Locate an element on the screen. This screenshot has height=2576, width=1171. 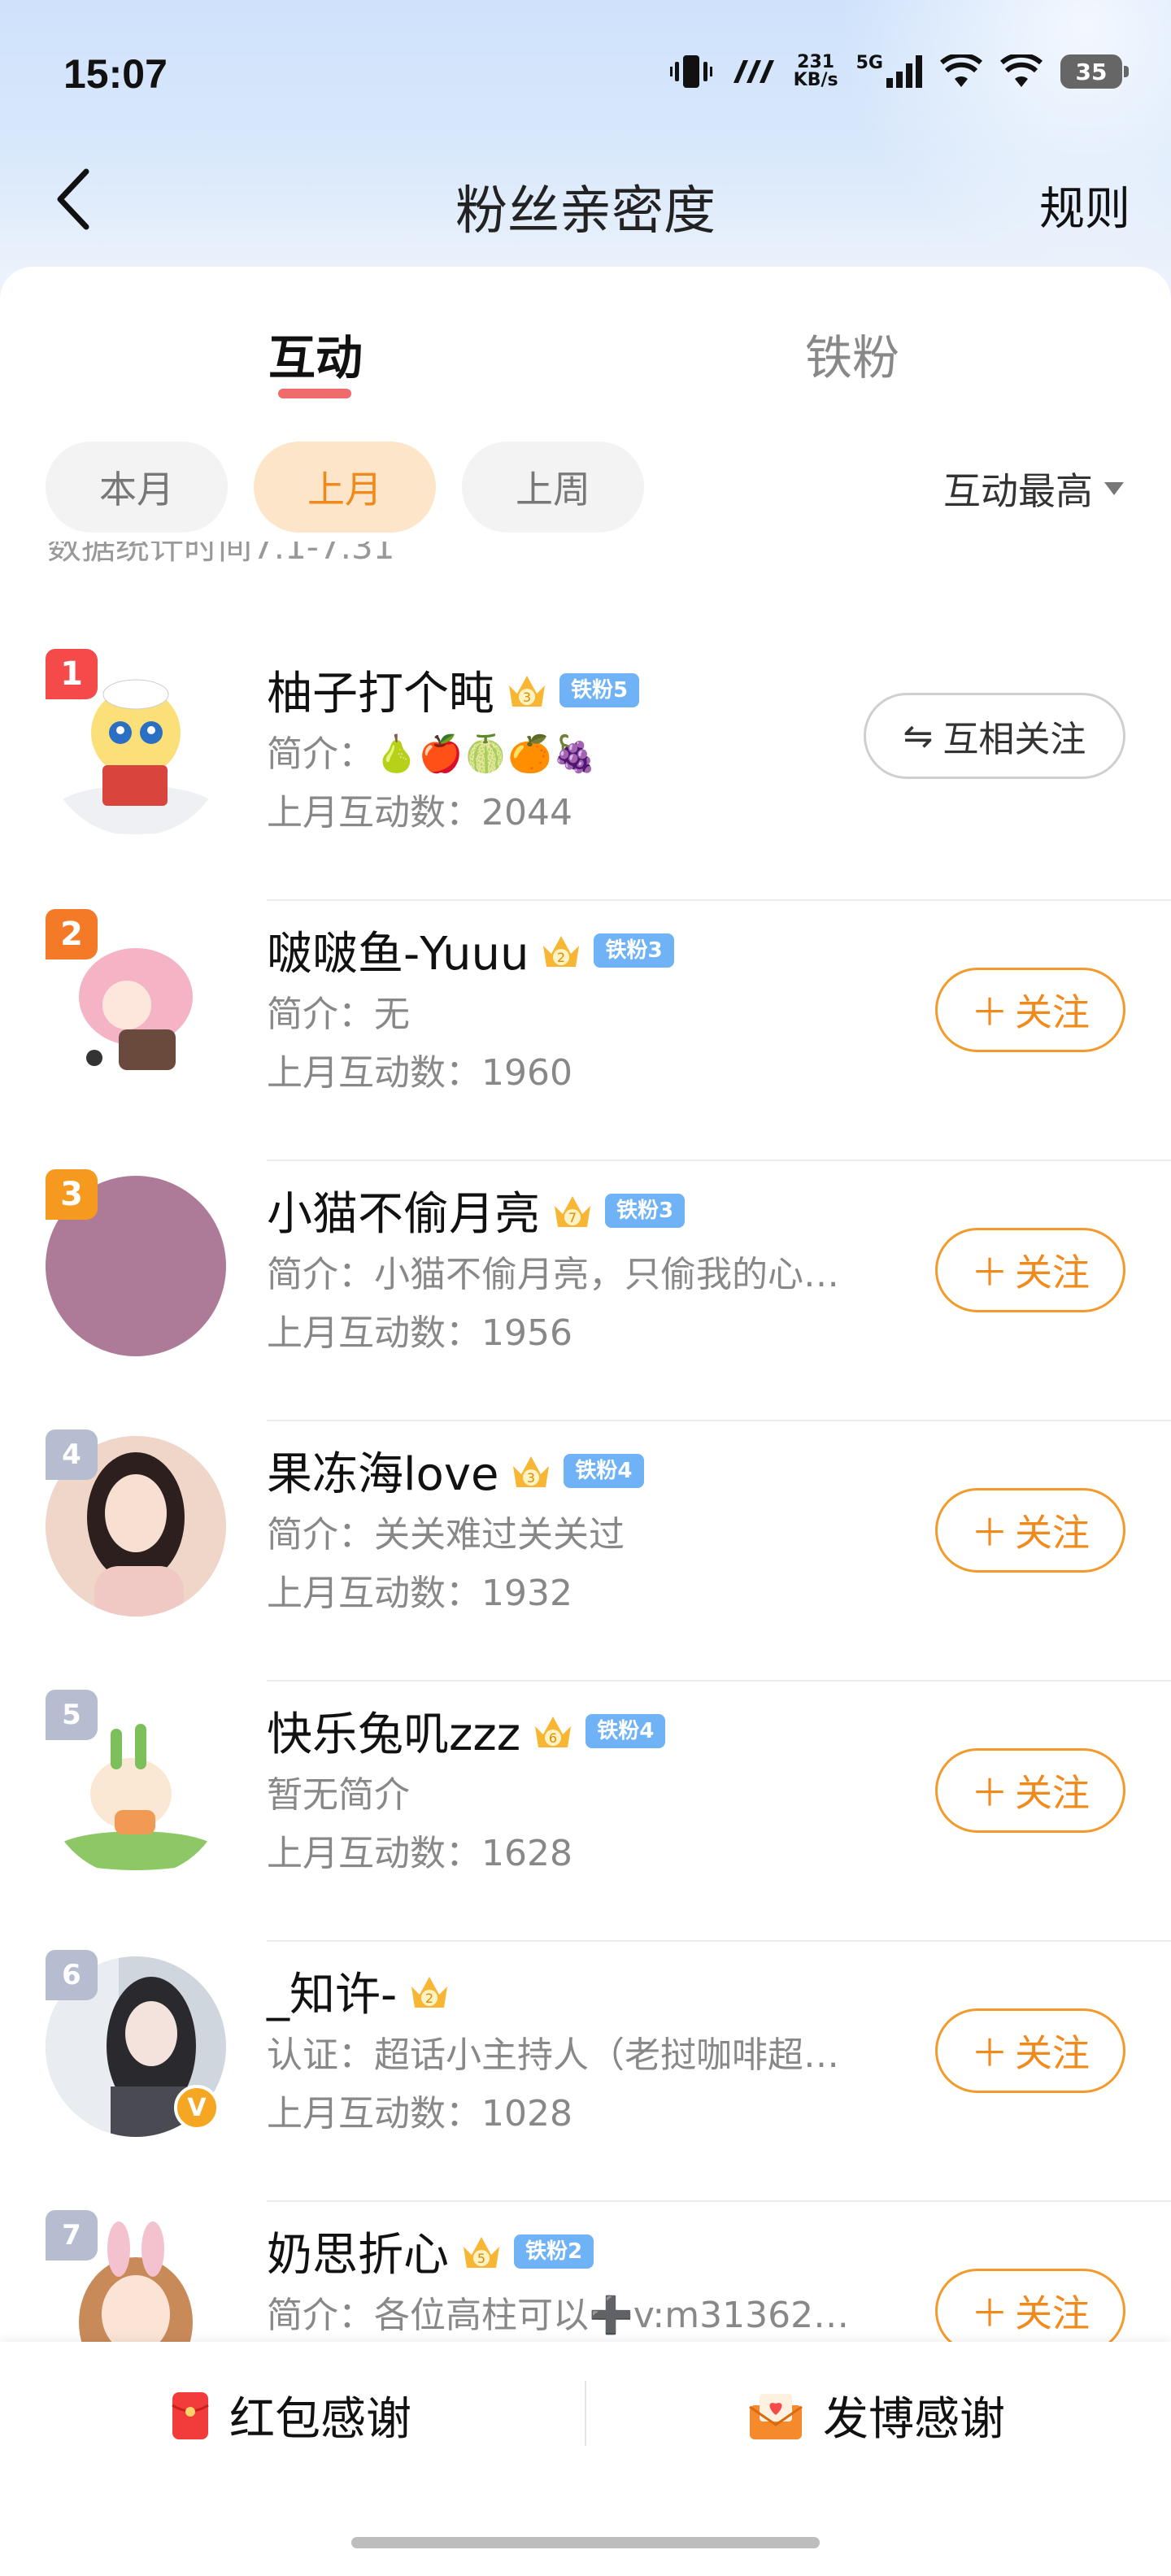
fan-name-row: 果冻海love 3 铁粉4 is located at coordinates (455, 1470).